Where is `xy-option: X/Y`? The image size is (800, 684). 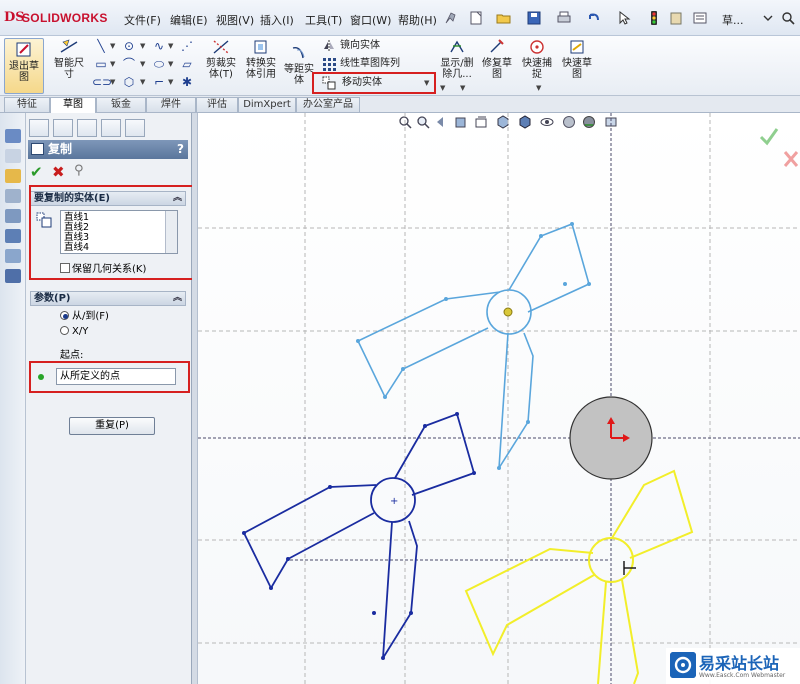
xy-option: X/Y is located at coordinates (74, 332).